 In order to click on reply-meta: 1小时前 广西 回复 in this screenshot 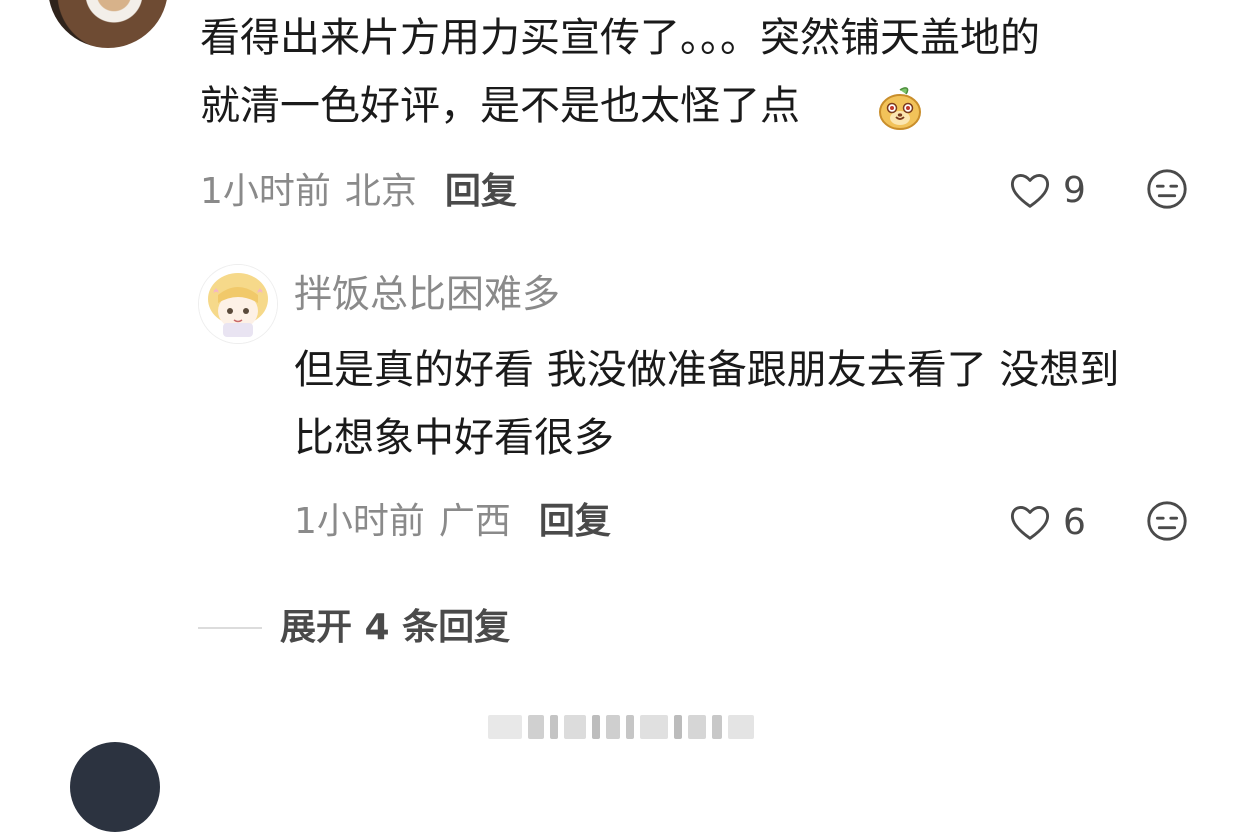, I will do `click(452, 522)`.